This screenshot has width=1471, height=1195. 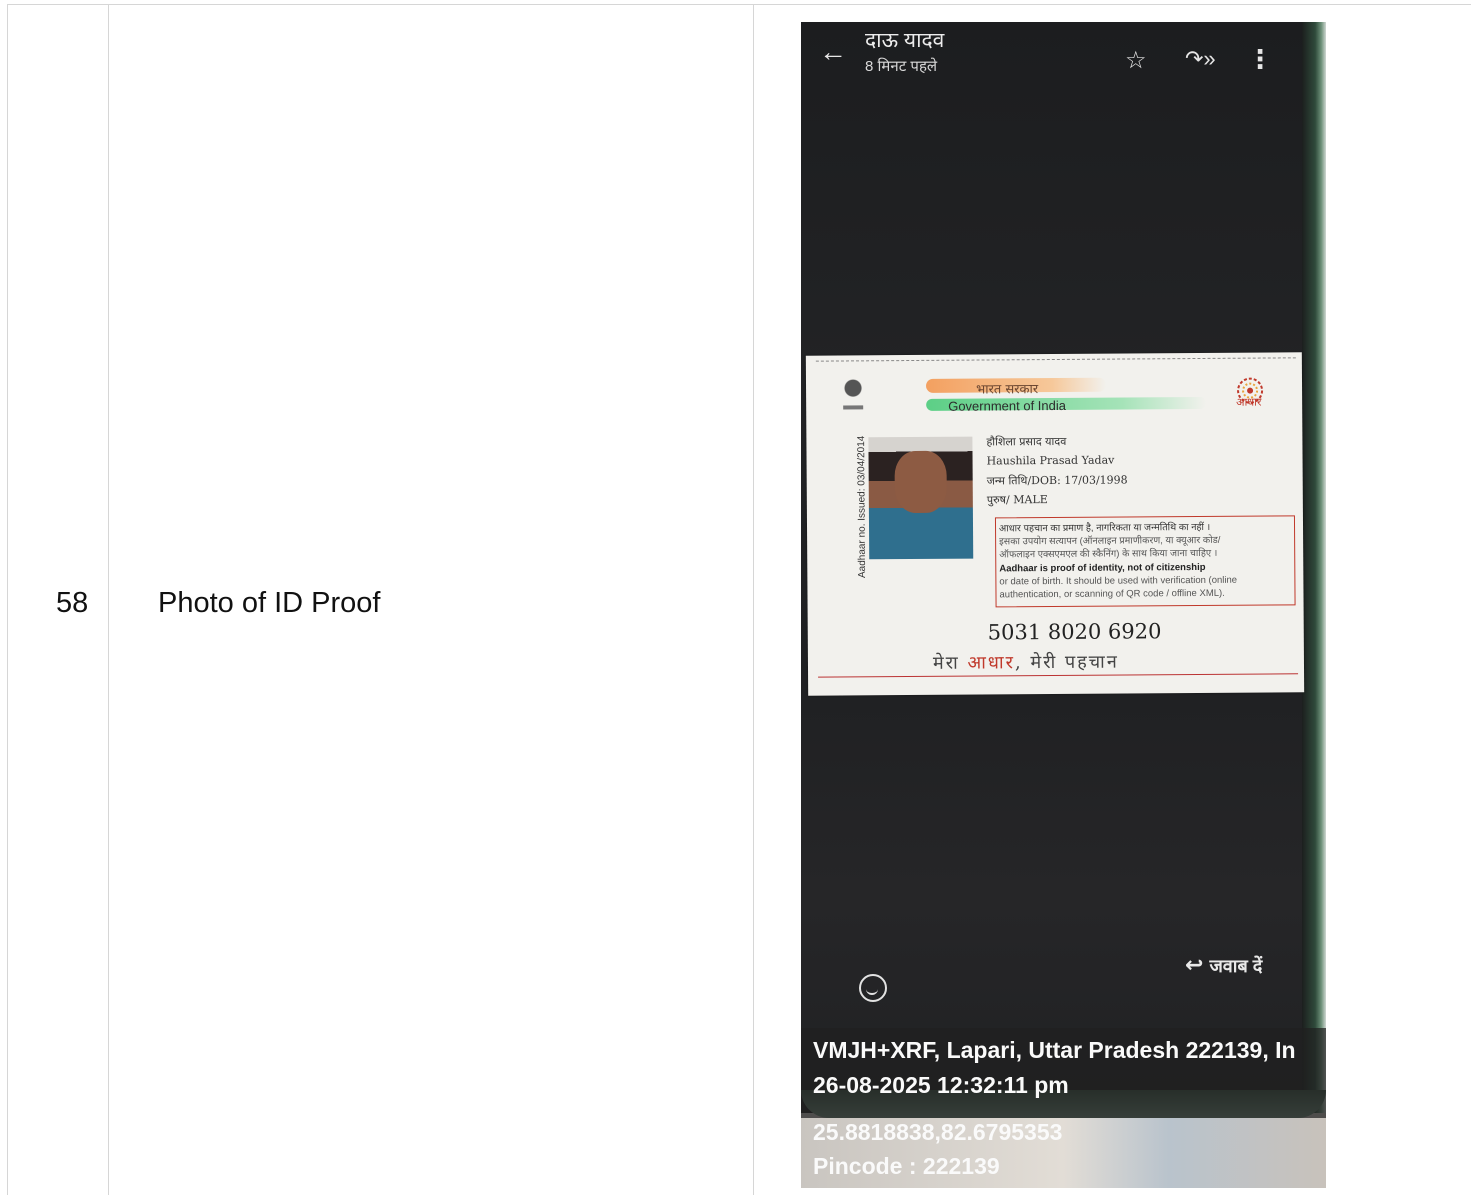 What do you see at coordinates (862, 507) in the screenshot?
I see `issued-date: Aadhaar no. Issued: 03/04/2014` at bounding box center [862, 507].